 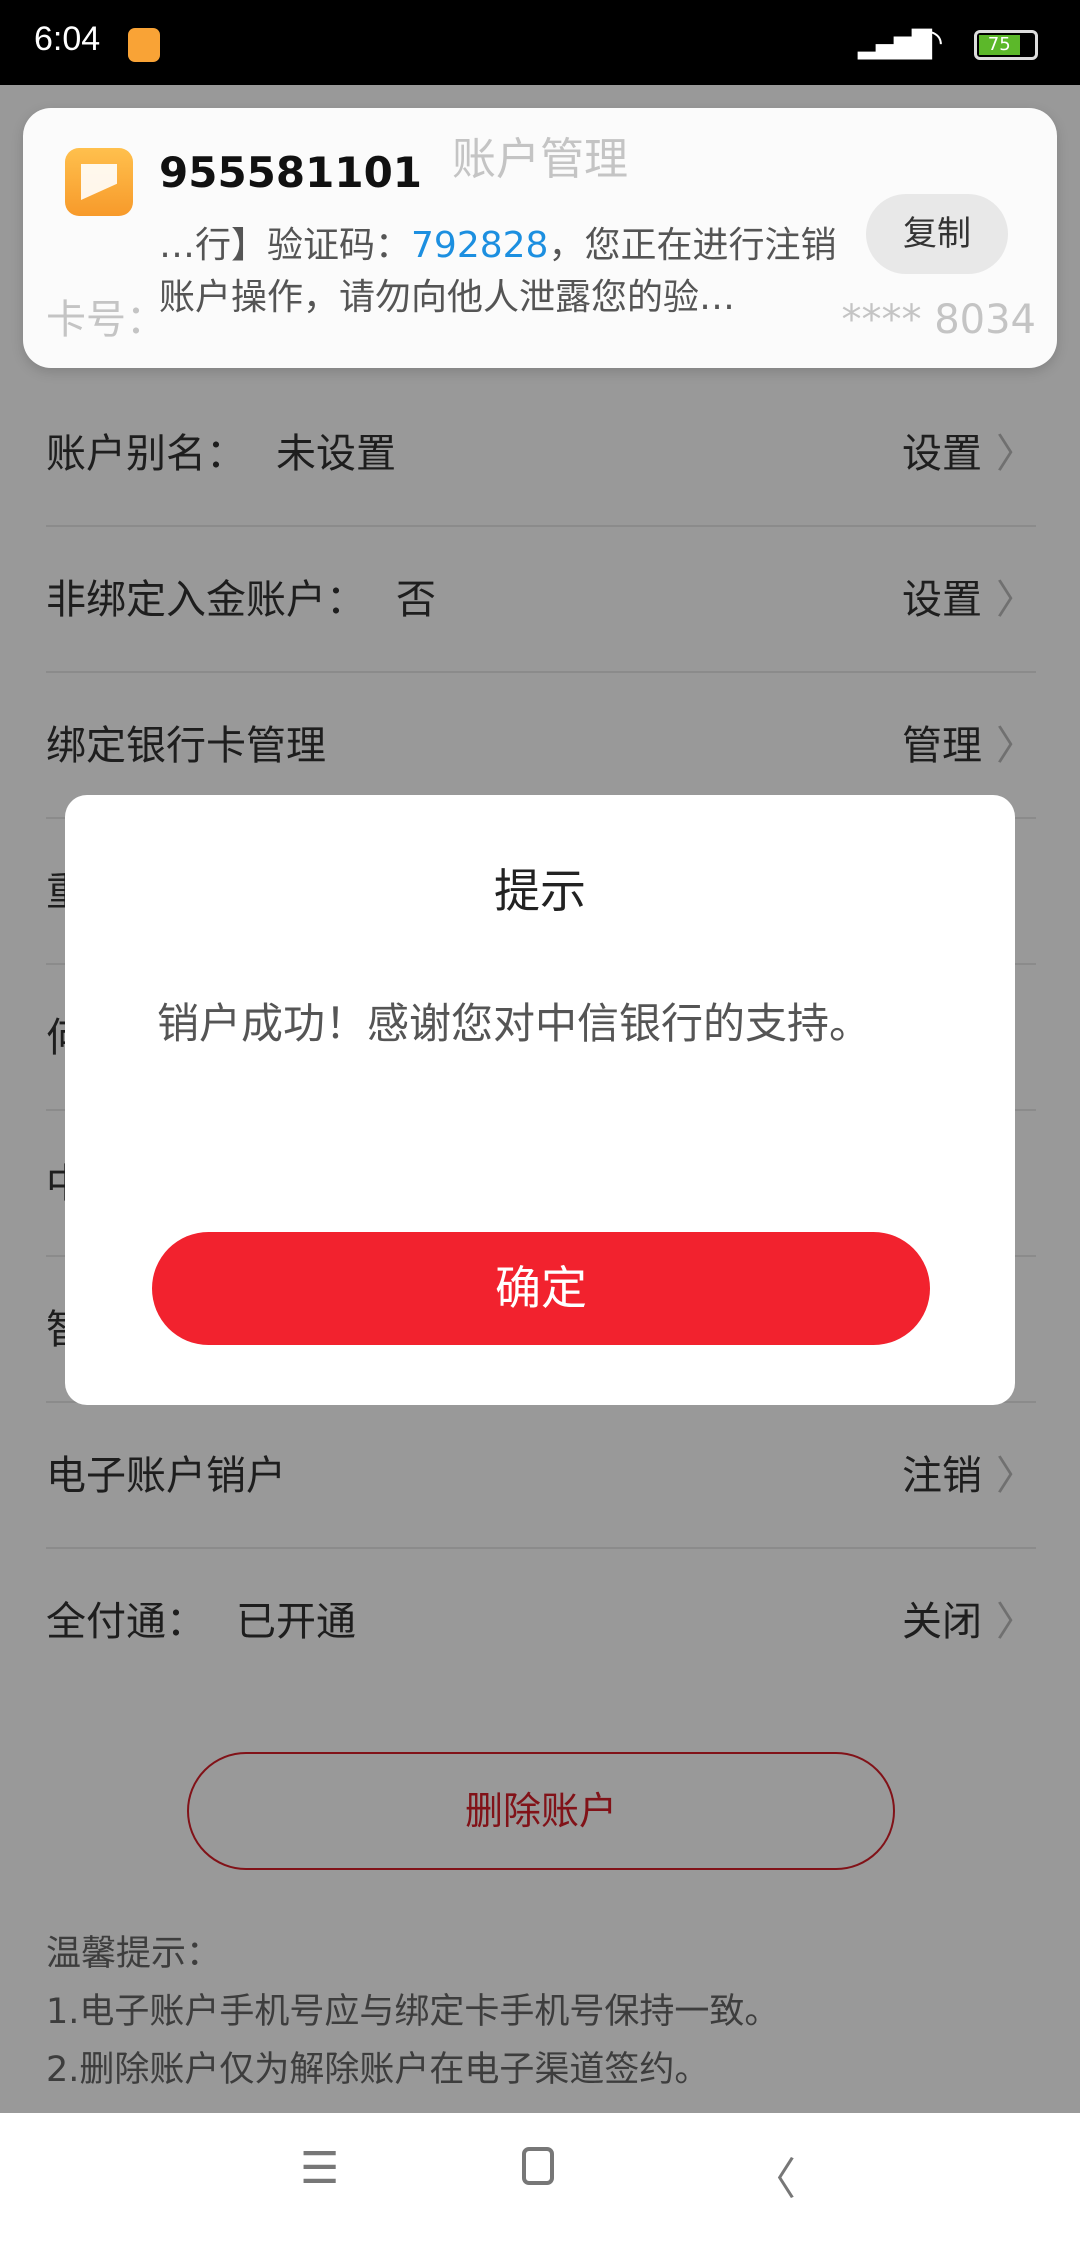 What do you see at coordinates (514, 1023) in the screenshot?
I see `dialog-message: 销户成功！感谢您对中信银行的支持。` at bounding box center [514, 1023].